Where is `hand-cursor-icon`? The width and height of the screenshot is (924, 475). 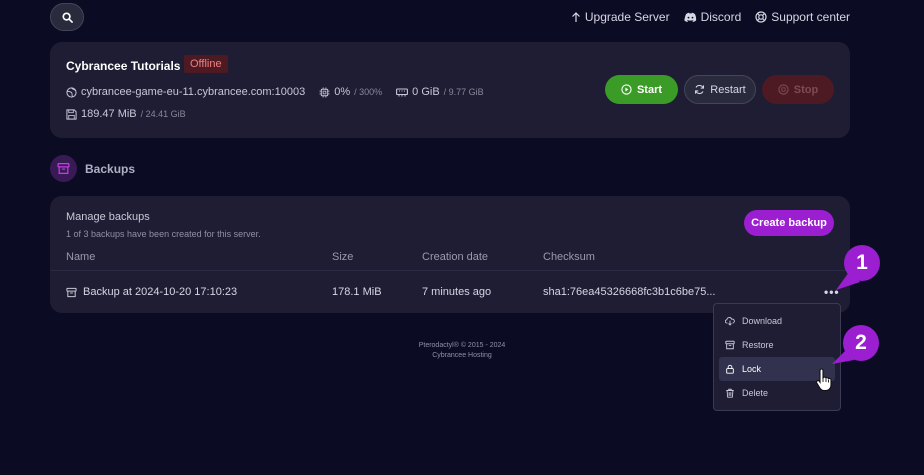 hand-cursor-icon is located at coordinates (823, 380).